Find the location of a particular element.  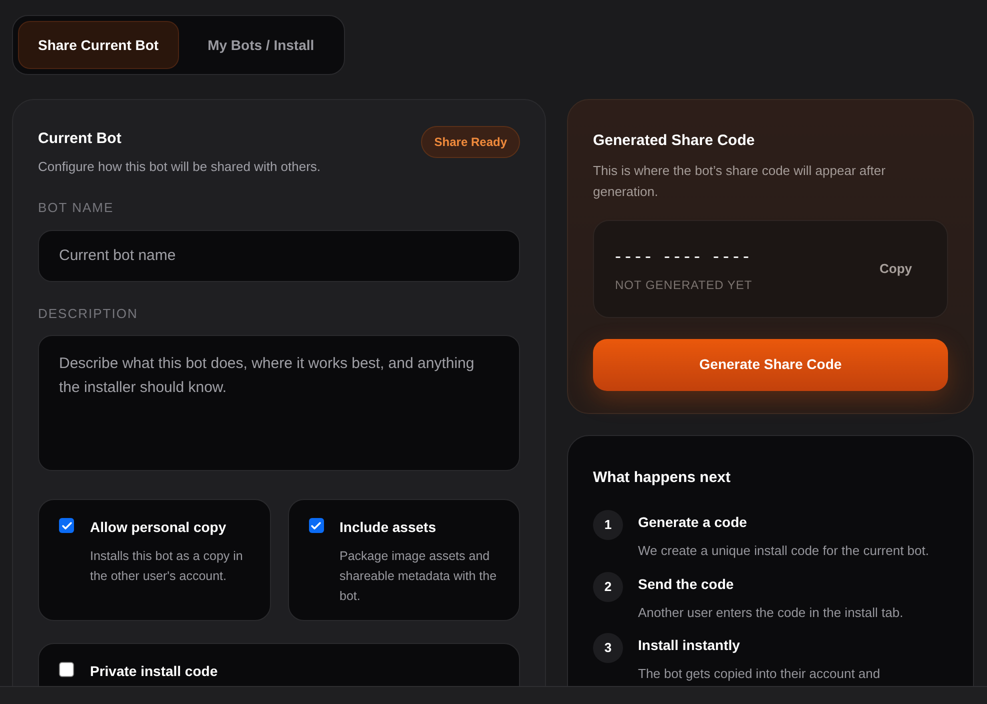

step-title: Install instantly is located at coordinates (689, 645).